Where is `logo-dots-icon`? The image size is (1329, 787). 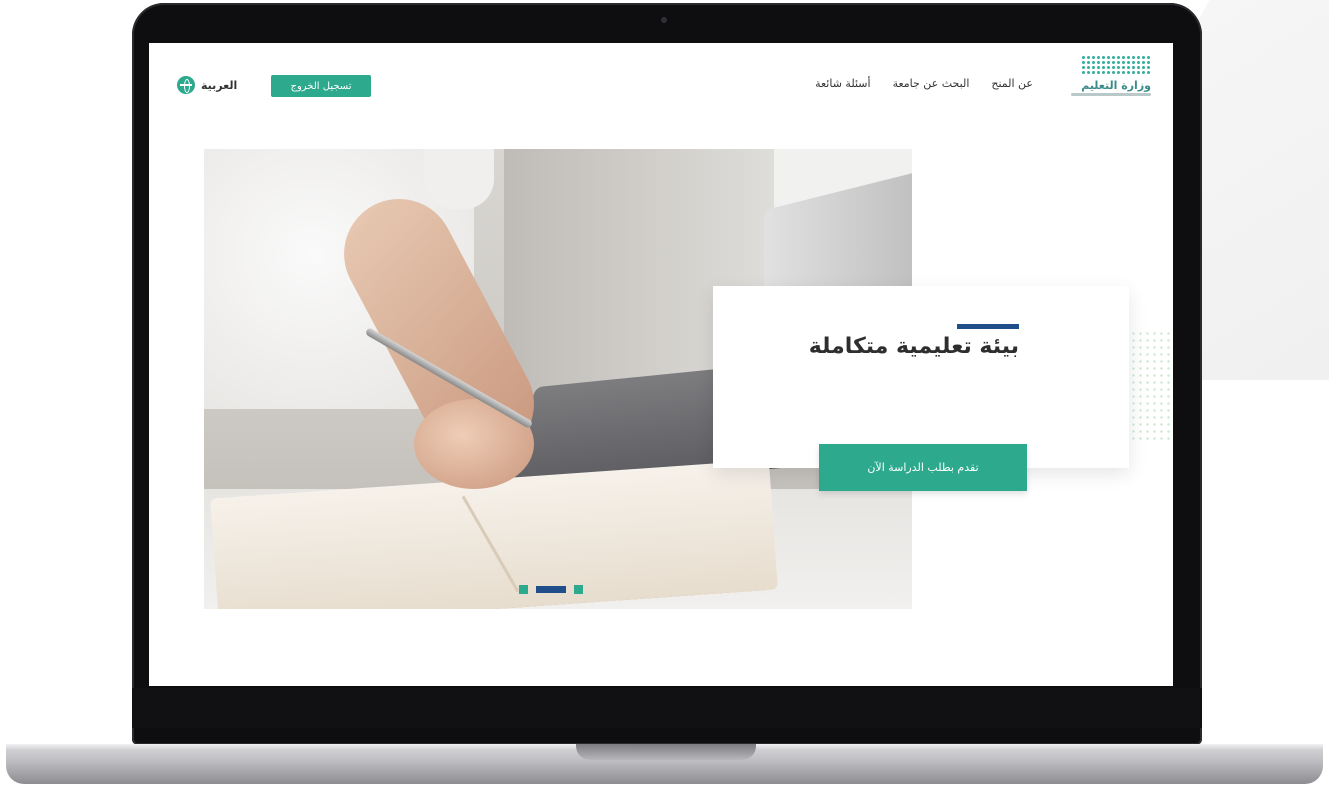
logo-dots-icon is located at coordinates (1116, 65).